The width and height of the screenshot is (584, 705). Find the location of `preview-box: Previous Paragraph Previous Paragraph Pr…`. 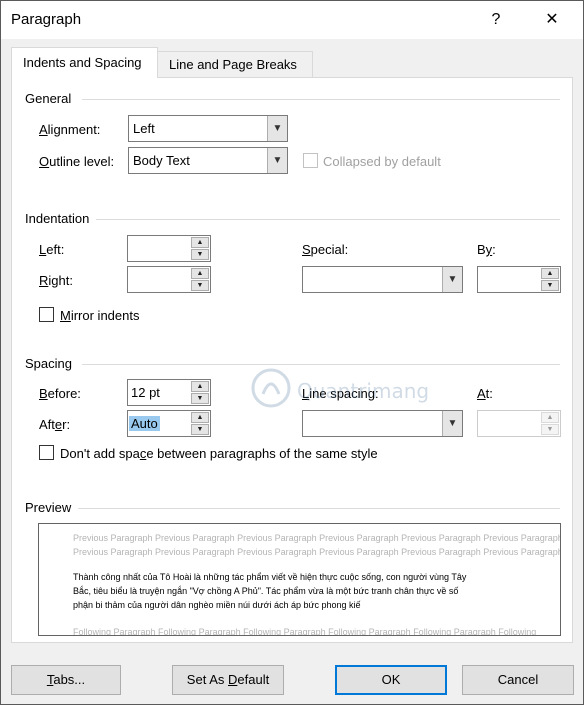

preview-box: Previous Paragraph Previous Paragraph Pr… is located at coordinates (299, 579).